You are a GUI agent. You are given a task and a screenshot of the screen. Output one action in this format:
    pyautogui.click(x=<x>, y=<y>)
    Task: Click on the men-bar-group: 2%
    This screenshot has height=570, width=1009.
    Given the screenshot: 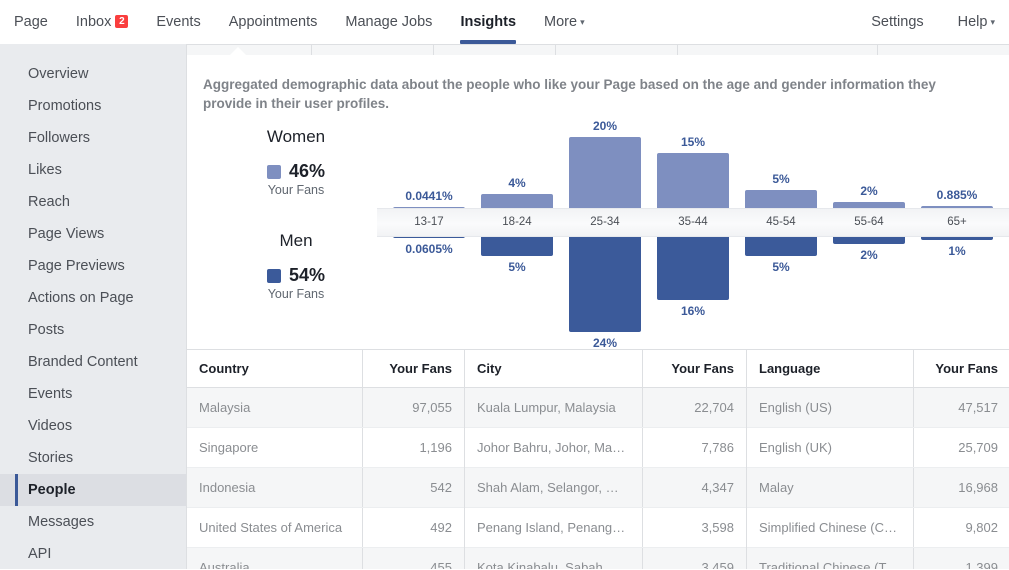 What is the action you would take?
    pyautogui.click(x=869, y=295)
    